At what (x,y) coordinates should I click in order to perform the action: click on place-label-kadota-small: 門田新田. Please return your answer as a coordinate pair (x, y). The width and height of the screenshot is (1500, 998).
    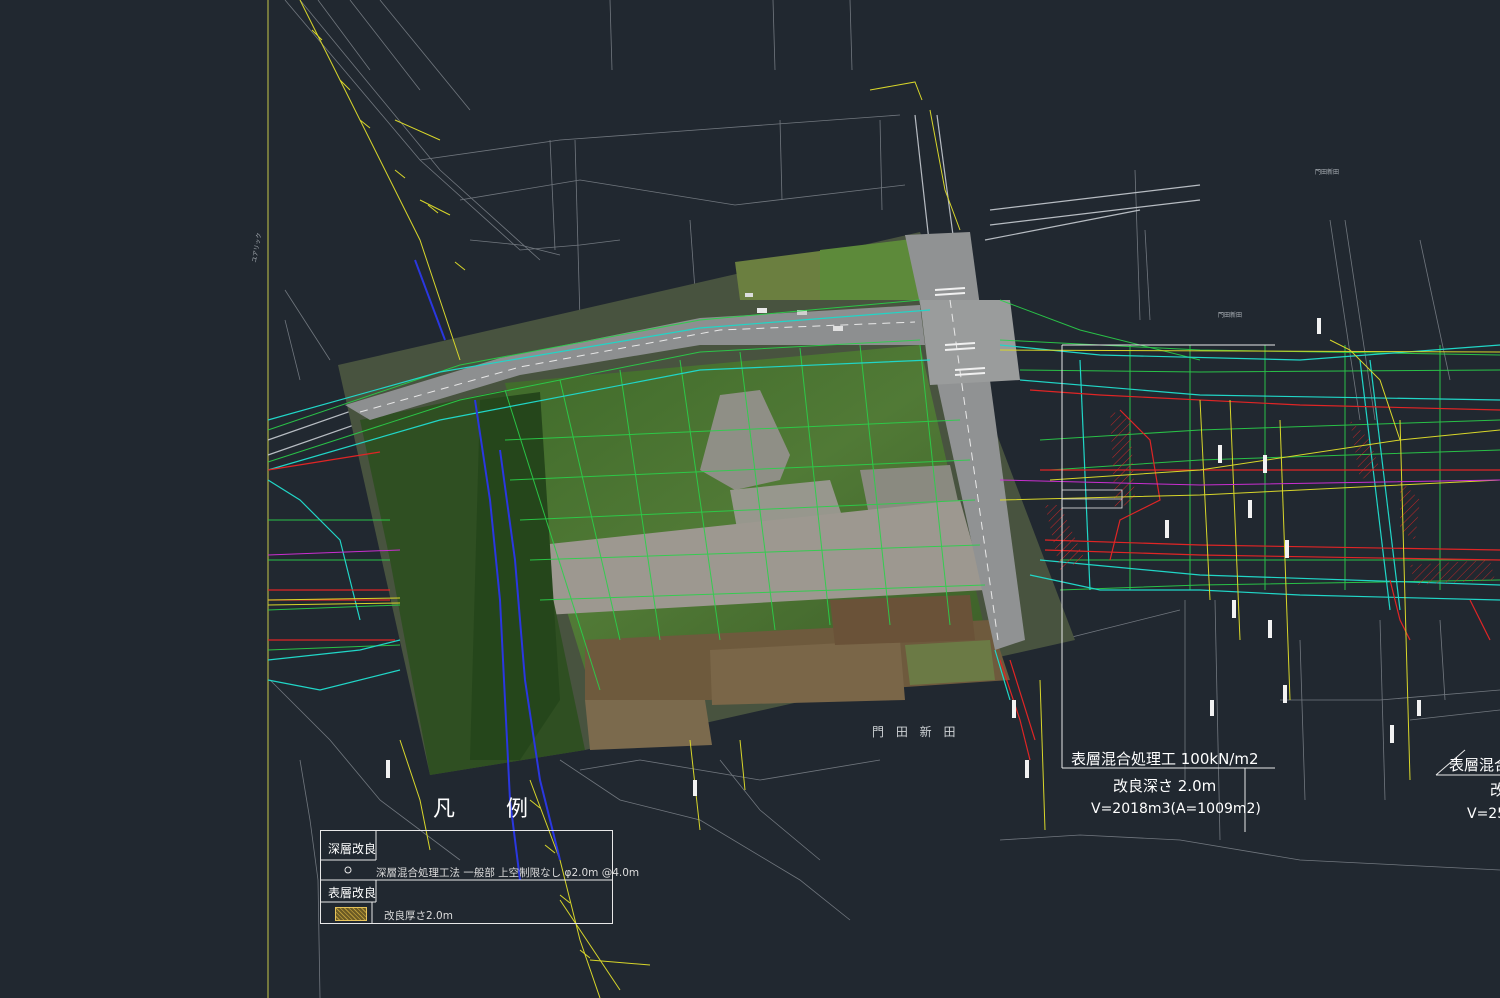
    Looking at the image, I should click on (1327, 172).